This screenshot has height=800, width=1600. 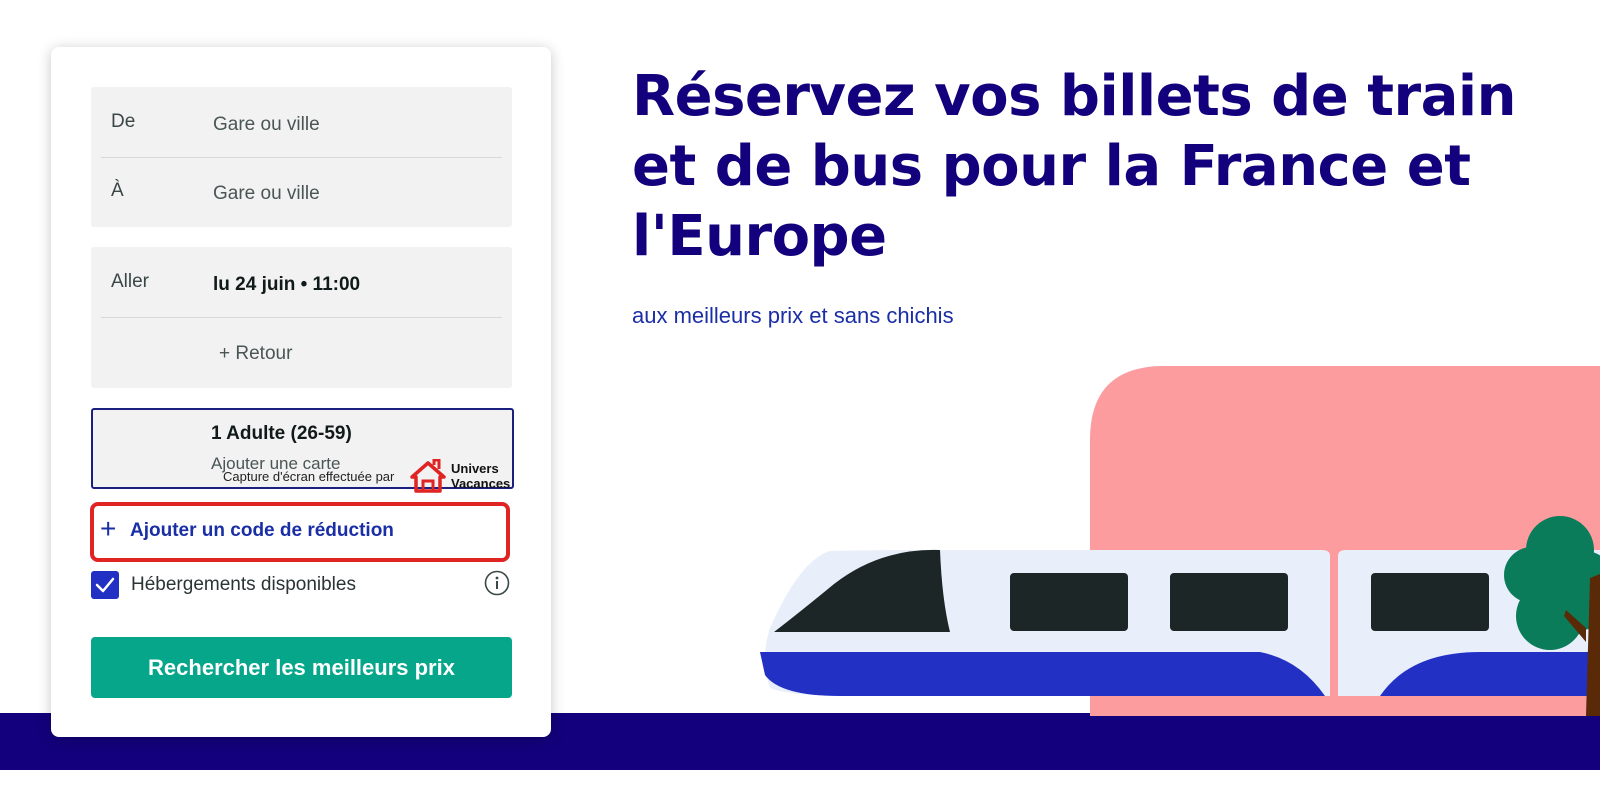 What do you see at coordinates (243, 585) in the screenshot?
I see `accommodation-label: Hébergements disponibles` at bounding box center [243, 585].